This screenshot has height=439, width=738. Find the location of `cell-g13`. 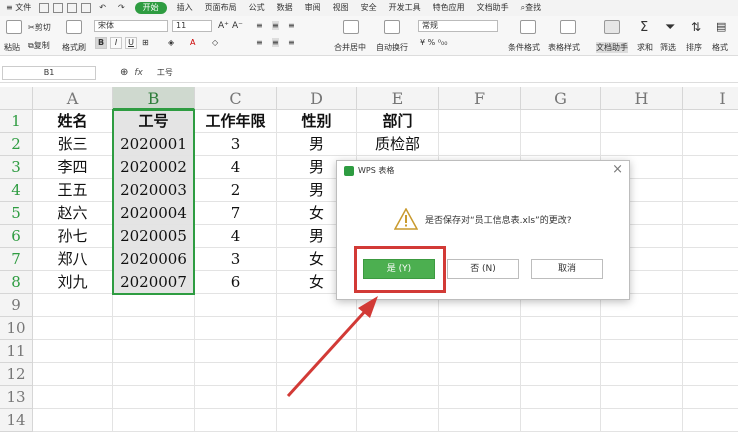

cell-g13 is located at coordinates (561, 397).